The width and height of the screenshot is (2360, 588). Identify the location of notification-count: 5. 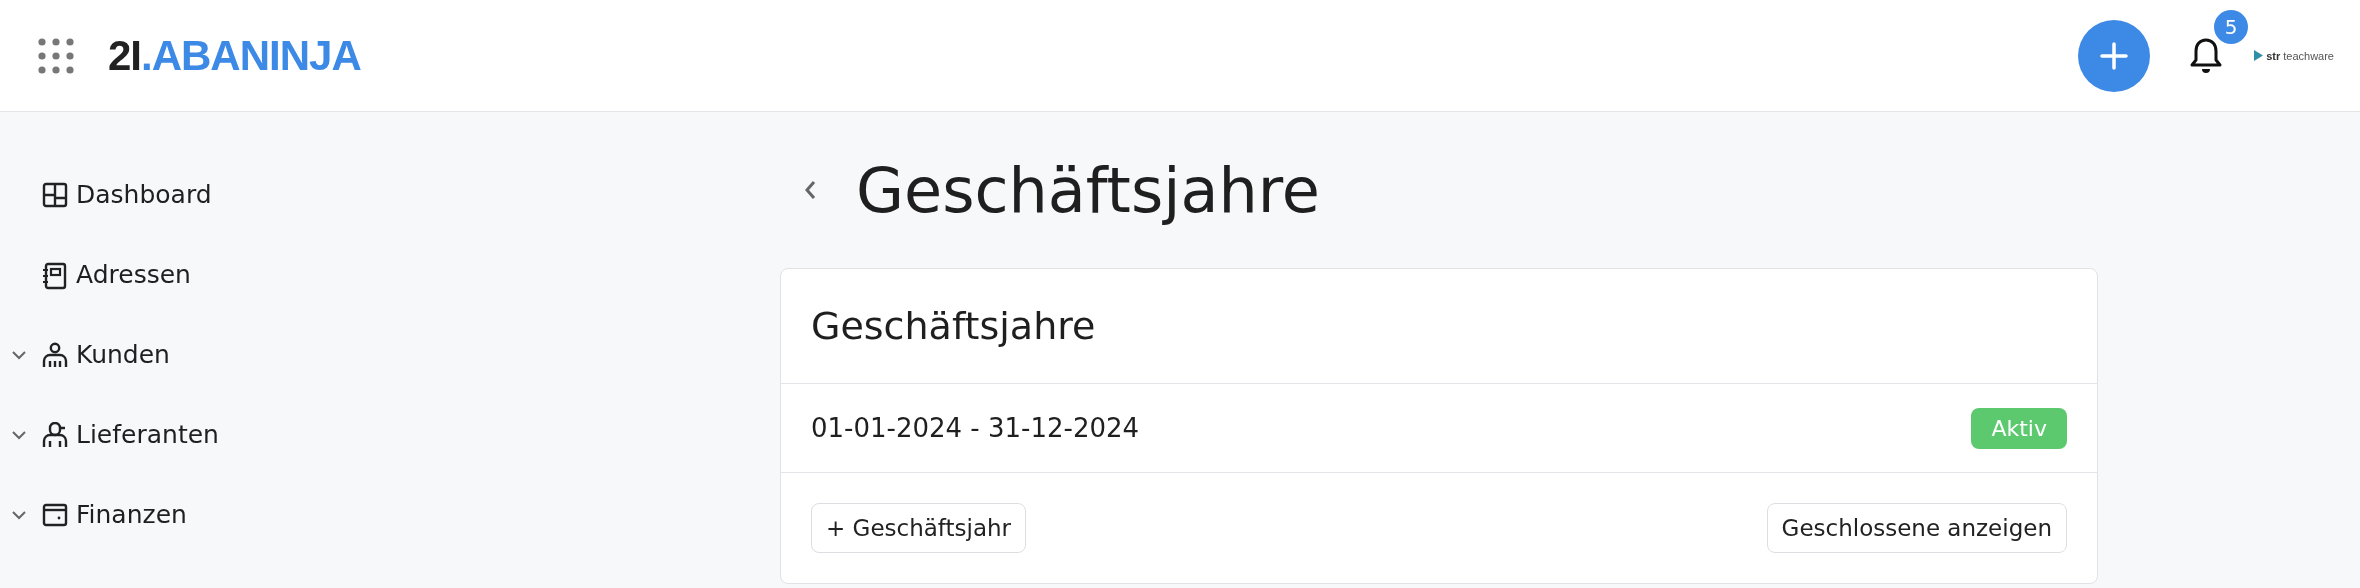
(2231, 26).